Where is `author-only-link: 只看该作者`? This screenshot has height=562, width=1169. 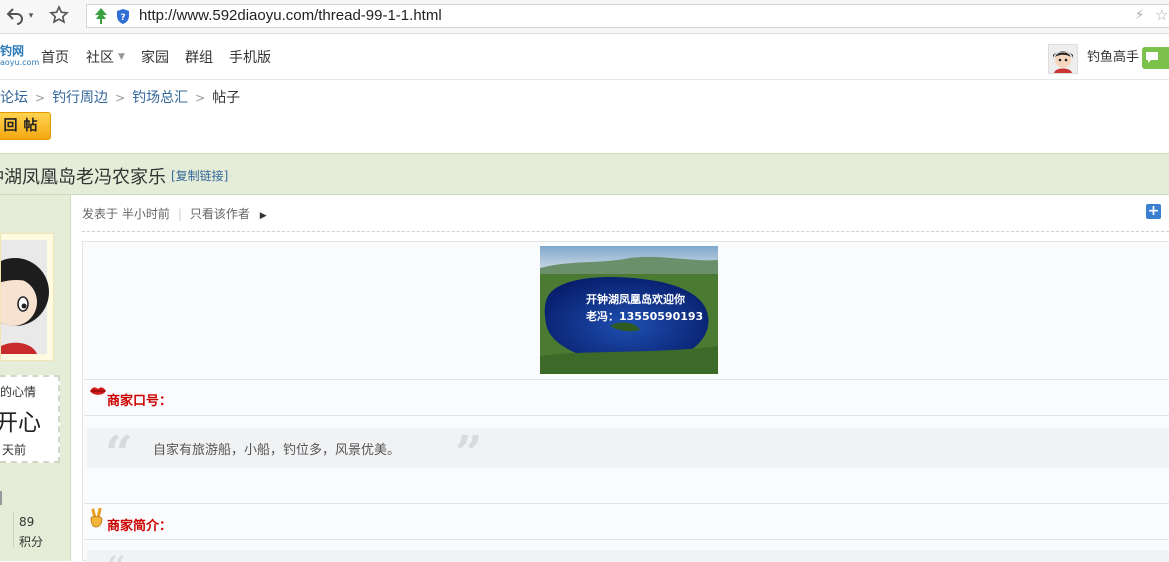 author-only-link: 只看该作者 is located at coordinates (220, 214).